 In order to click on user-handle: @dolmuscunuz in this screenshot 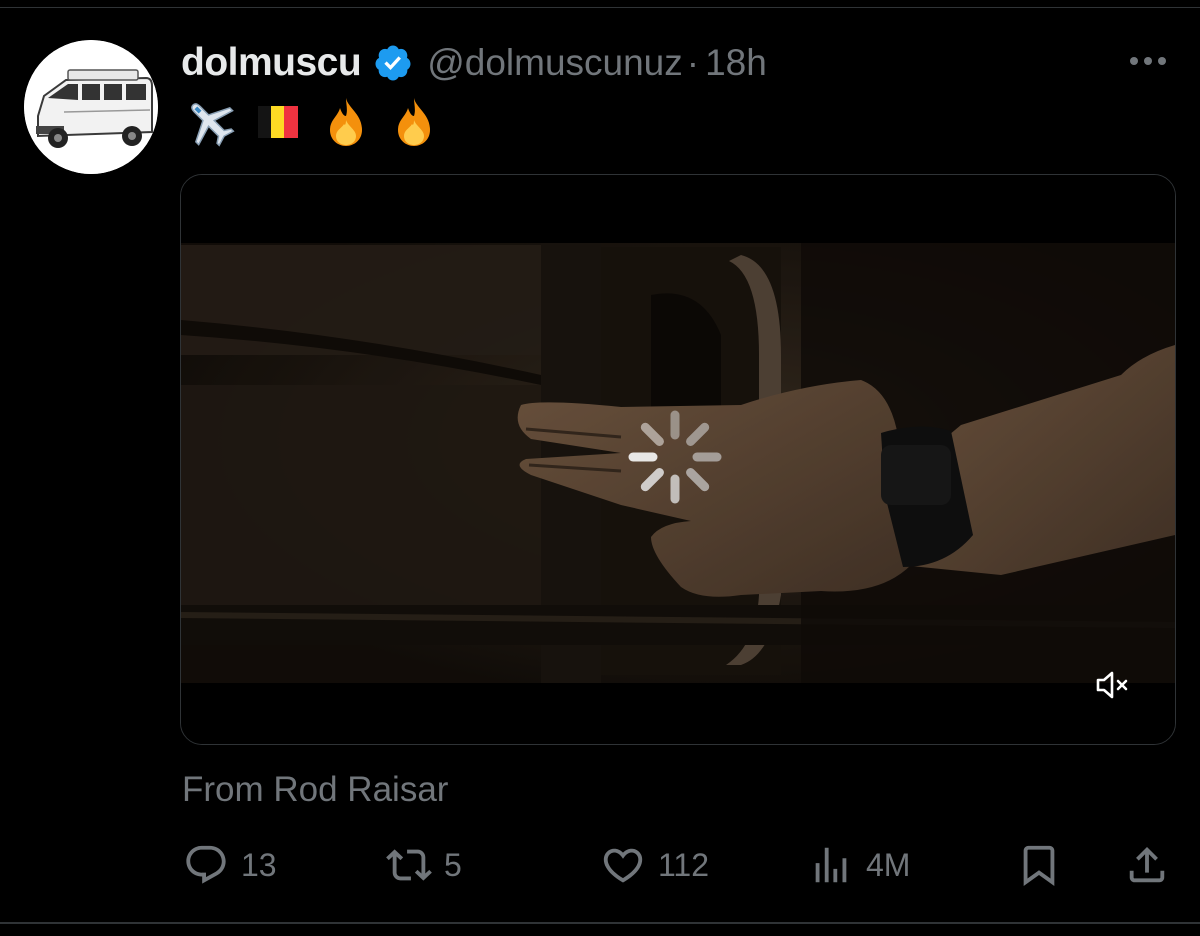, I will do `click(555, 63)`.